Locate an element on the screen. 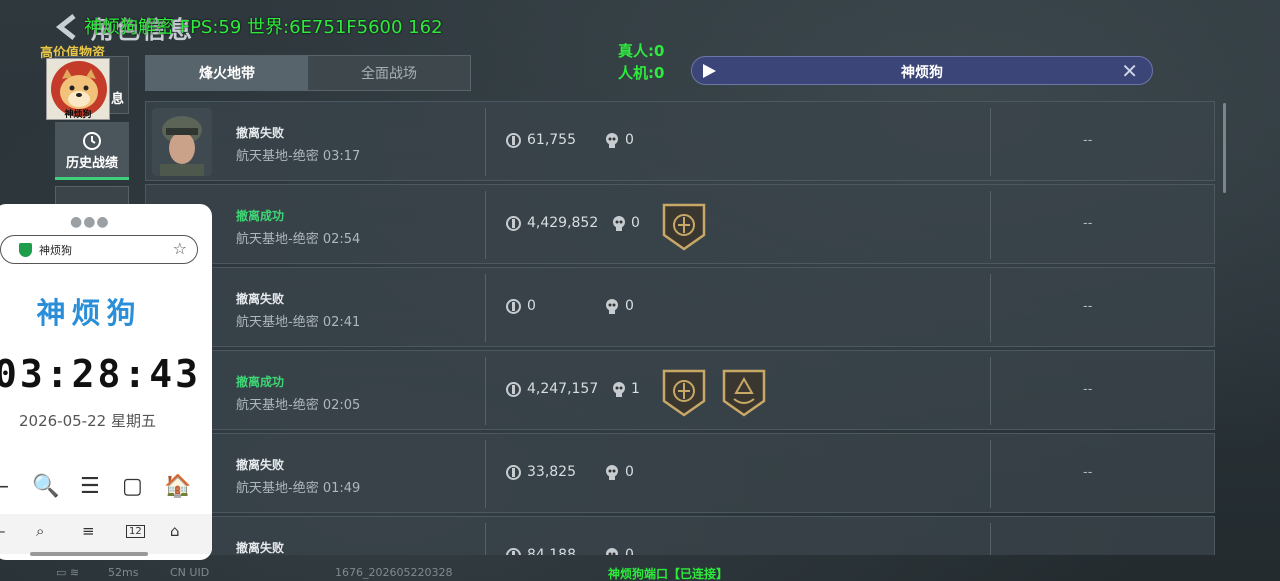 This screenshot has width=1280, height=581. browser-bottom-nav: – ⌕ ≡ 12 ⌂ is located at coordinates (106, 534).